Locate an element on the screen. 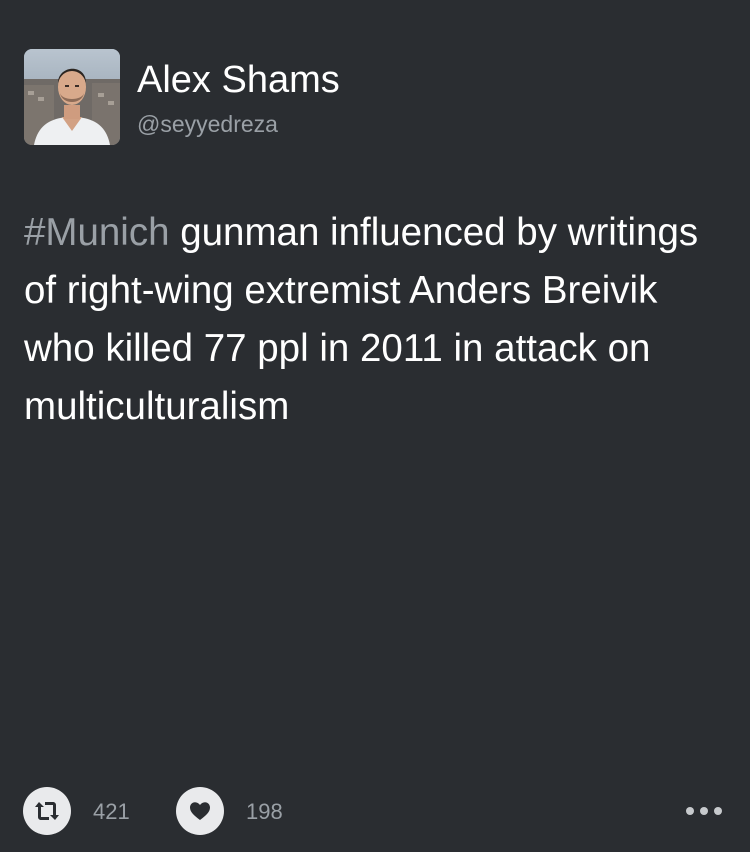  avatar is located at coordinates (72, 97).